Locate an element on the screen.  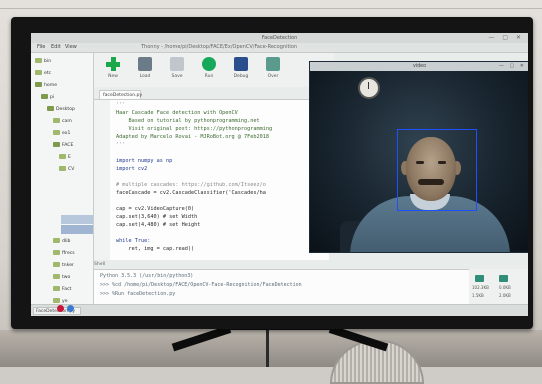
tree-item: Desktop is located at coordinates (61, 110).